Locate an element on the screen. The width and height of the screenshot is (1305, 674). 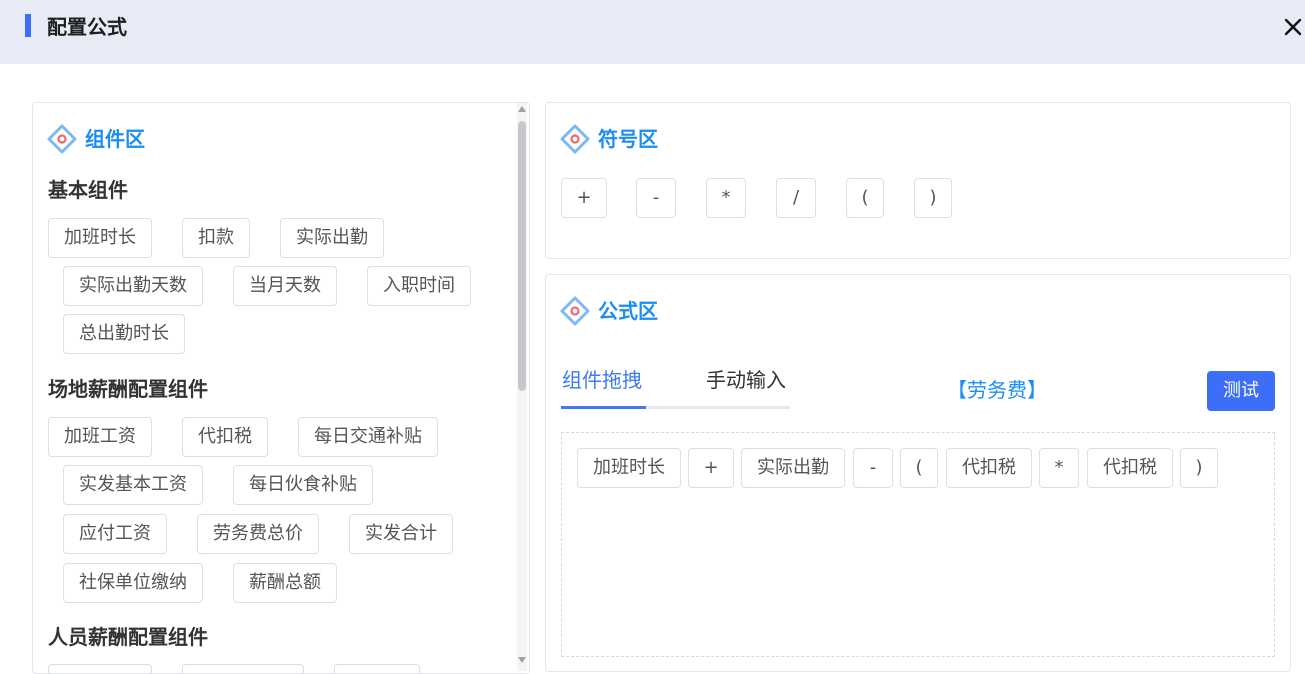
component-chip: 加班时长 is located at coordinates (100, 238).